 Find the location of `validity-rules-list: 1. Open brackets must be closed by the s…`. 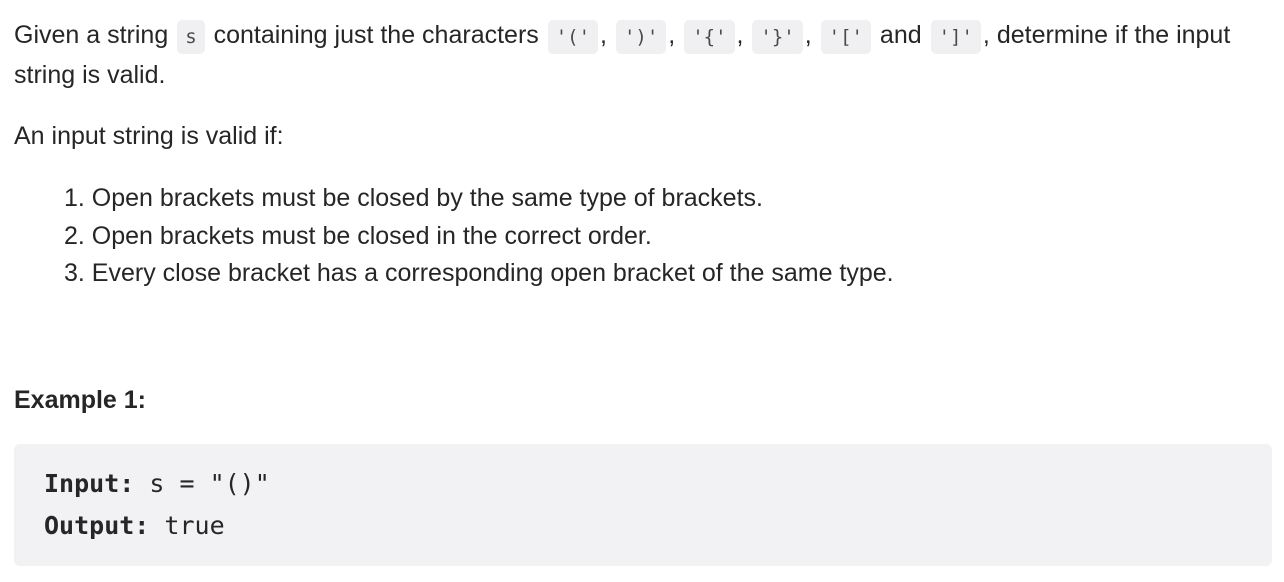

validity-rules-list: 1. Open brackets must be closed by the s… is located at coordinates (479, 236).